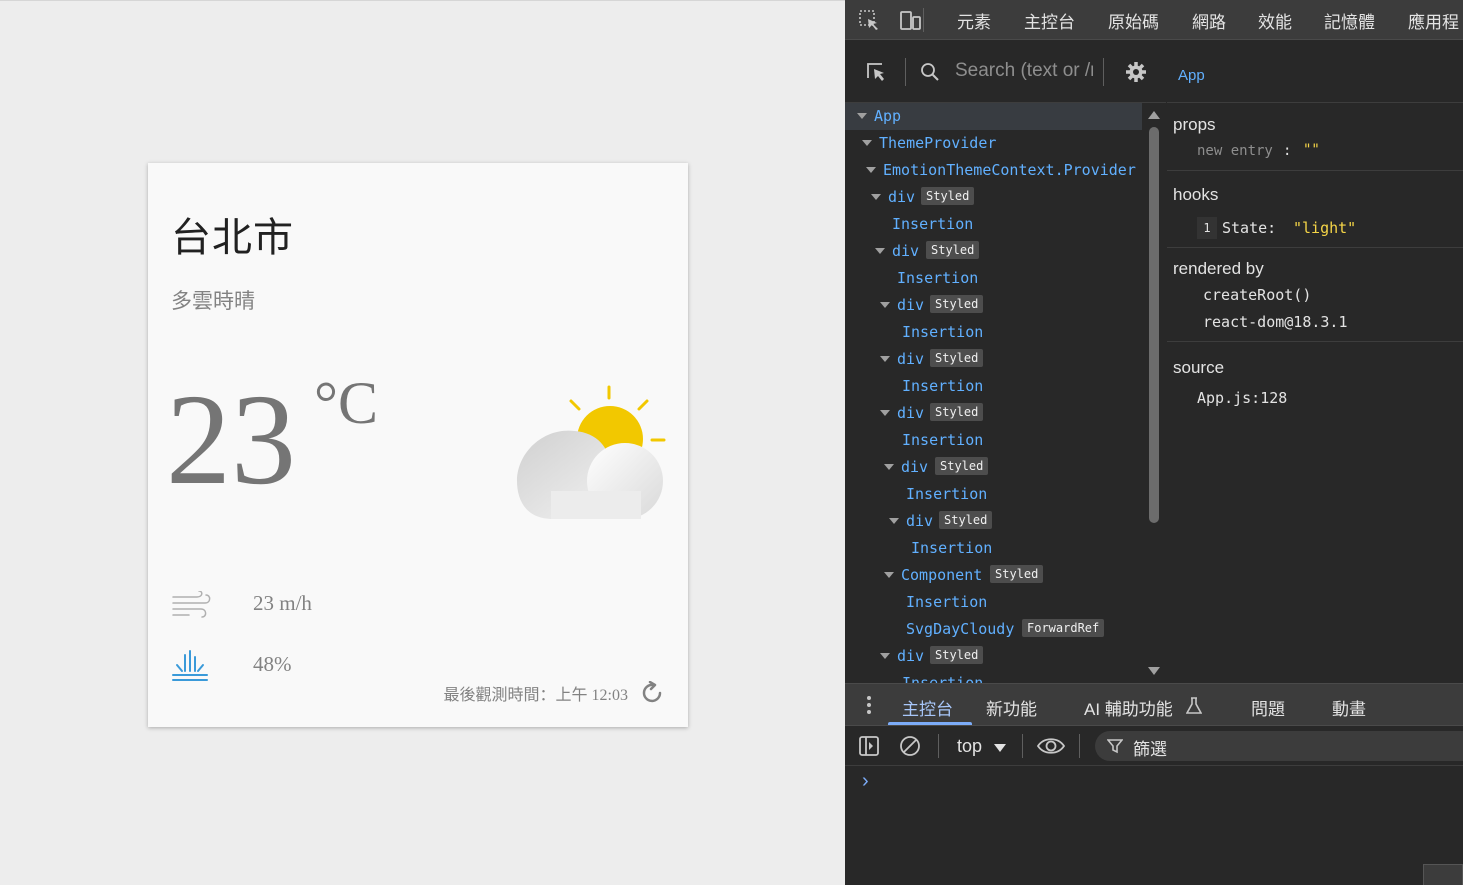  What do you see at coordinates (1196, 194) in the screenshot?
I see `hooks-title: hooks` at bounding box center [1196, 194].